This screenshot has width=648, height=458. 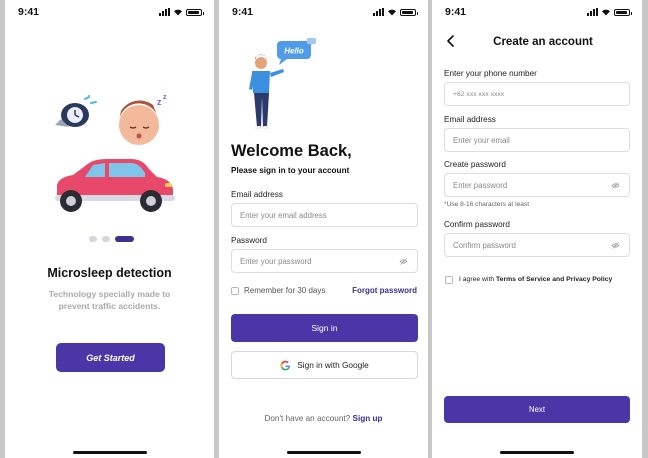 What do you see at coordinates (282, 83) in the screenshot?
I see `hello-person-illustration: Hello` at bounding box center [282, 83].